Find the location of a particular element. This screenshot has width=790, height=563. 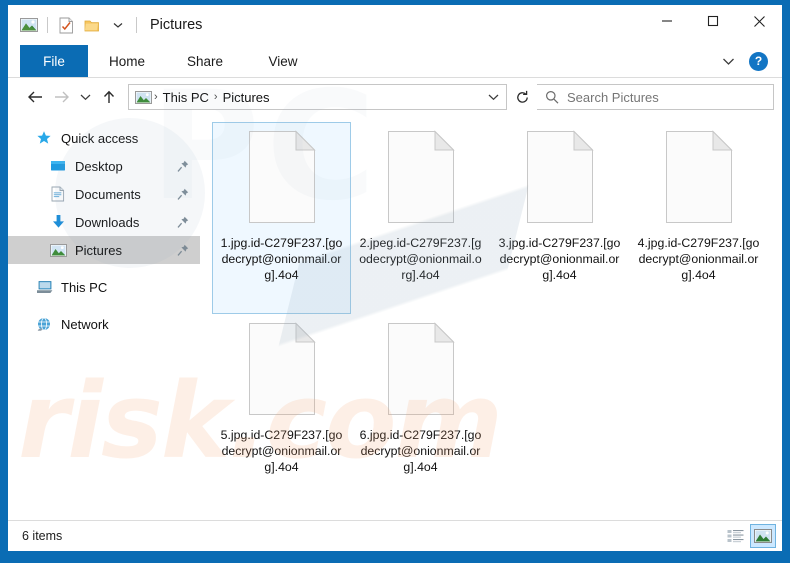

search-input: Search Pictures is located at coordinates (655, 97).